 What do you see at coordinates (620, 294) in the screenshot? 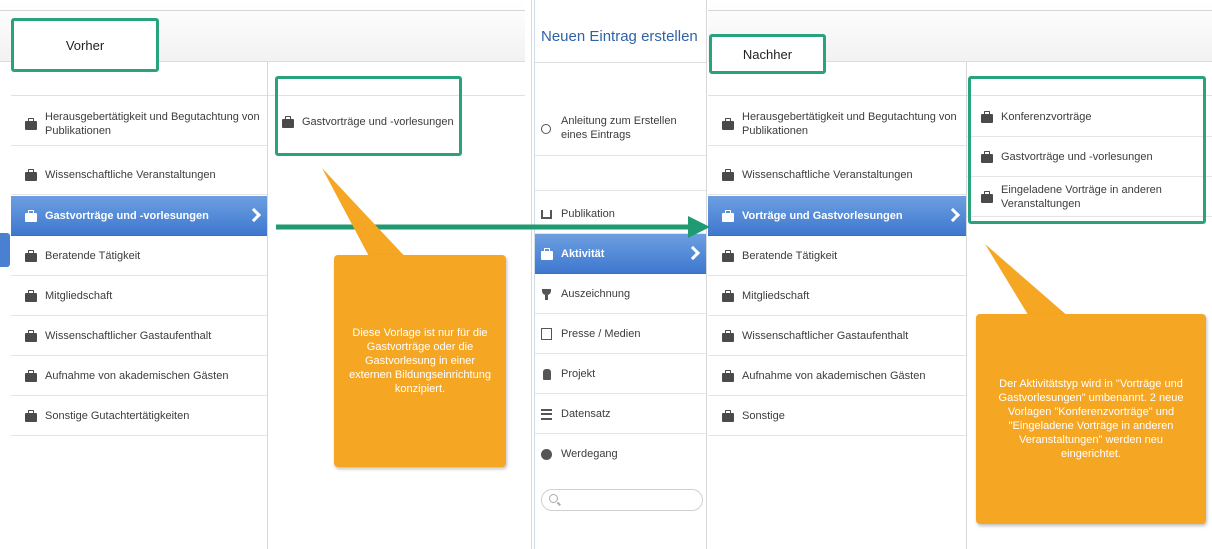
I see `center-menu-item-auszeichnung: Auszeichnung` at bounding box center [620, 294].